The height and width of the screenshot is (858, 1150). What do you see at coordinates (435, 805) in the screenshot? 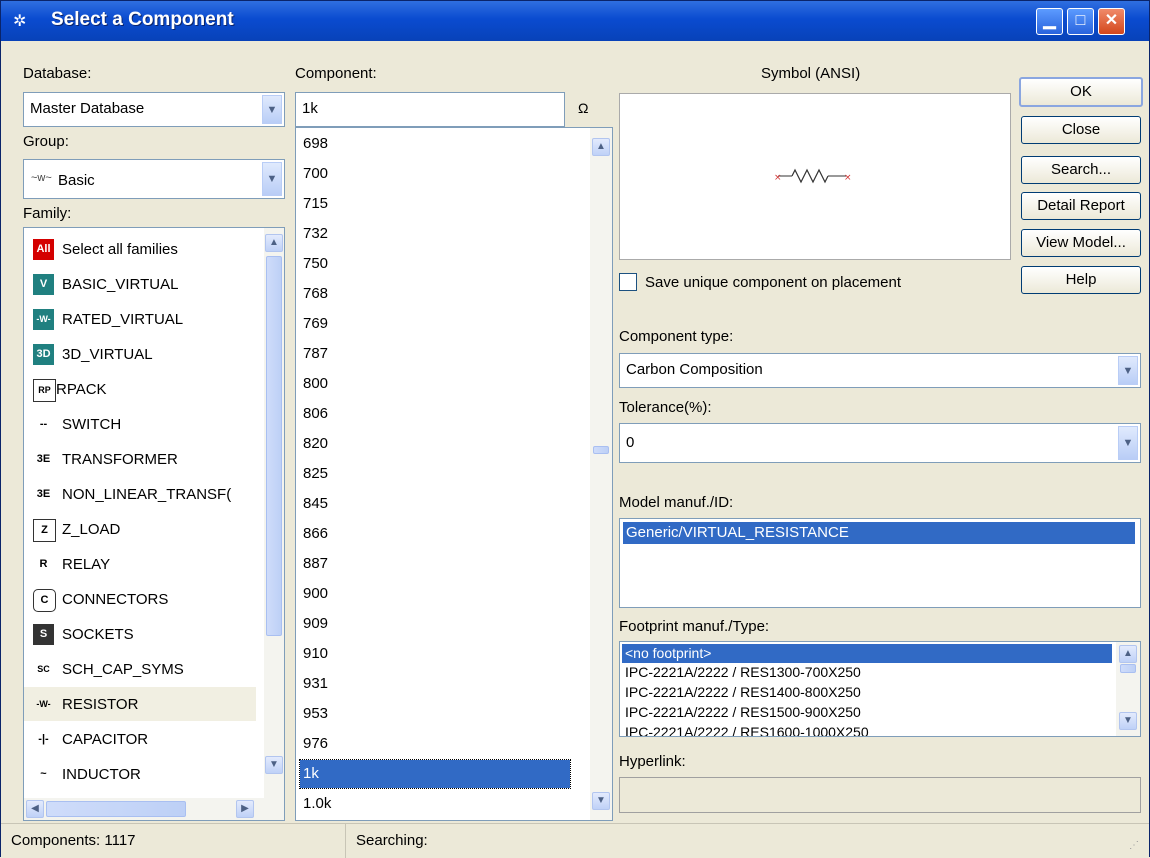
I see `list-item: 1.0k` at bounding box center [435, 805].